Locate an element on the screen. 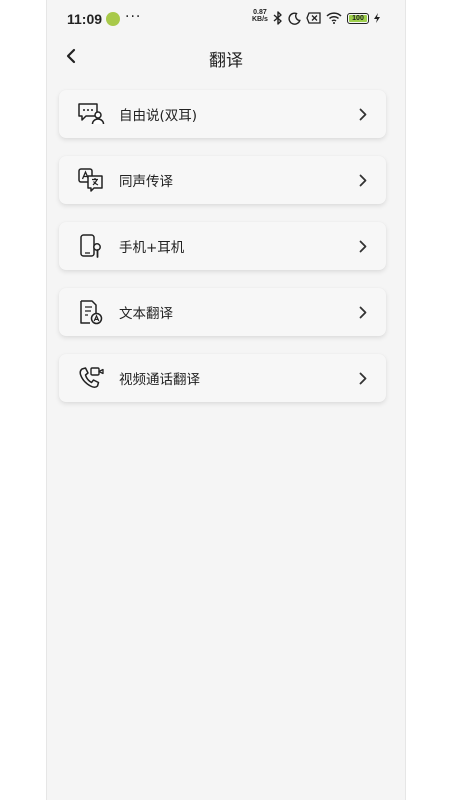 The height and width of the screenshot is (800, 449). sim-disabled-icon is located at coordinates (313, 18).